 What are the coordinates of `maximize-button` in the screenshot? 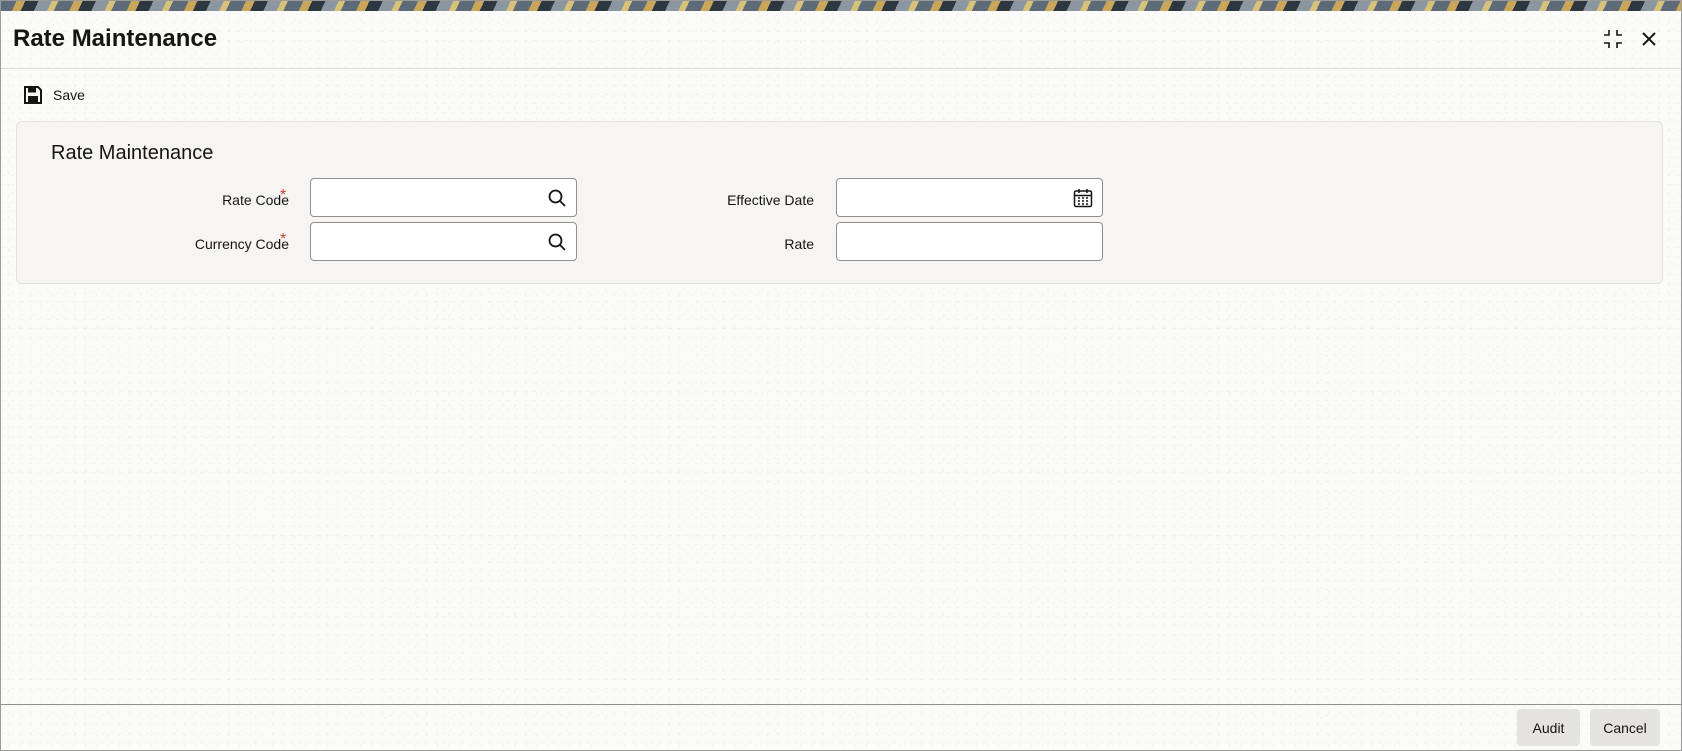 It's located at (1613, 39).